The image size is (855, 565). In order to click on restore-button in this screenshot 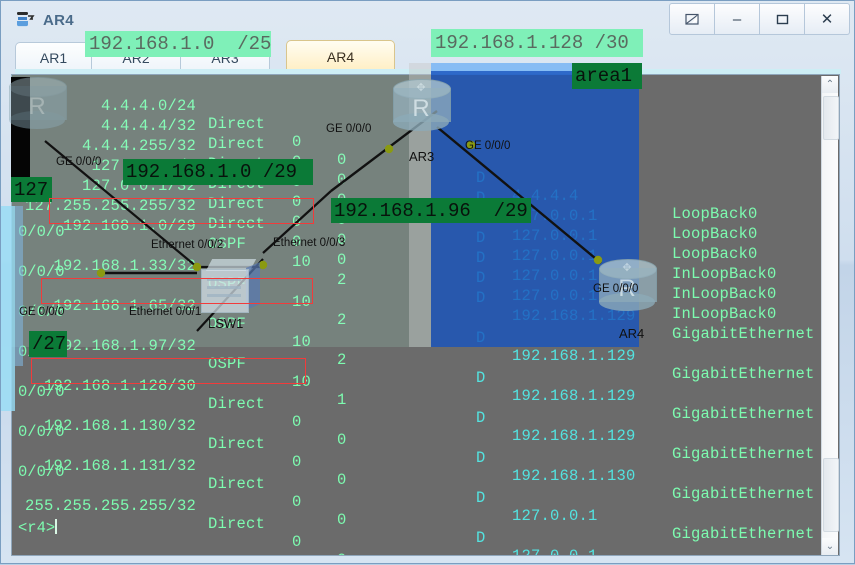, I will do `click(692, 19)`.